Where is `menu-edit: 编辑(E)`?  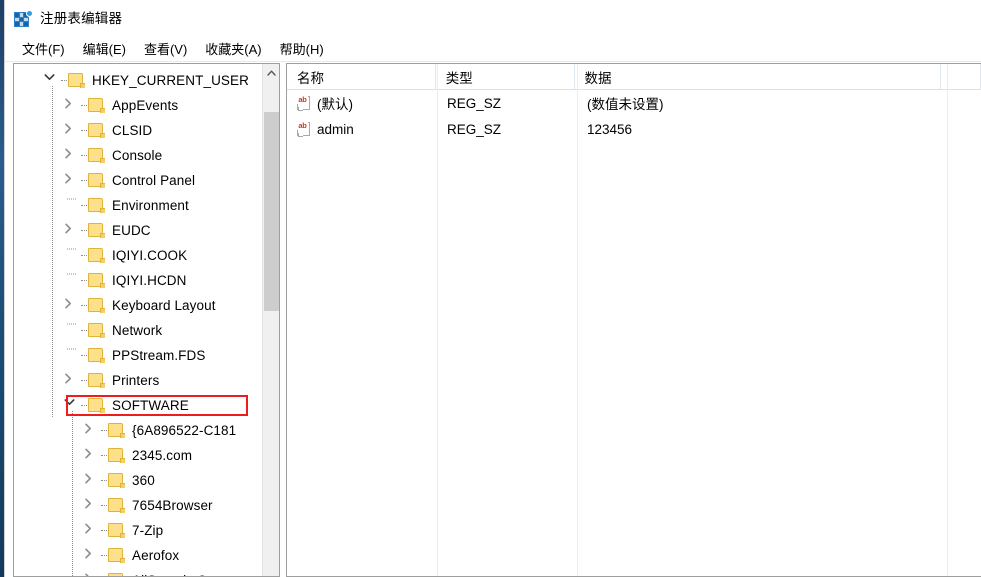
menu-edit: 编辑(E) is located at coordinates (104, 50).